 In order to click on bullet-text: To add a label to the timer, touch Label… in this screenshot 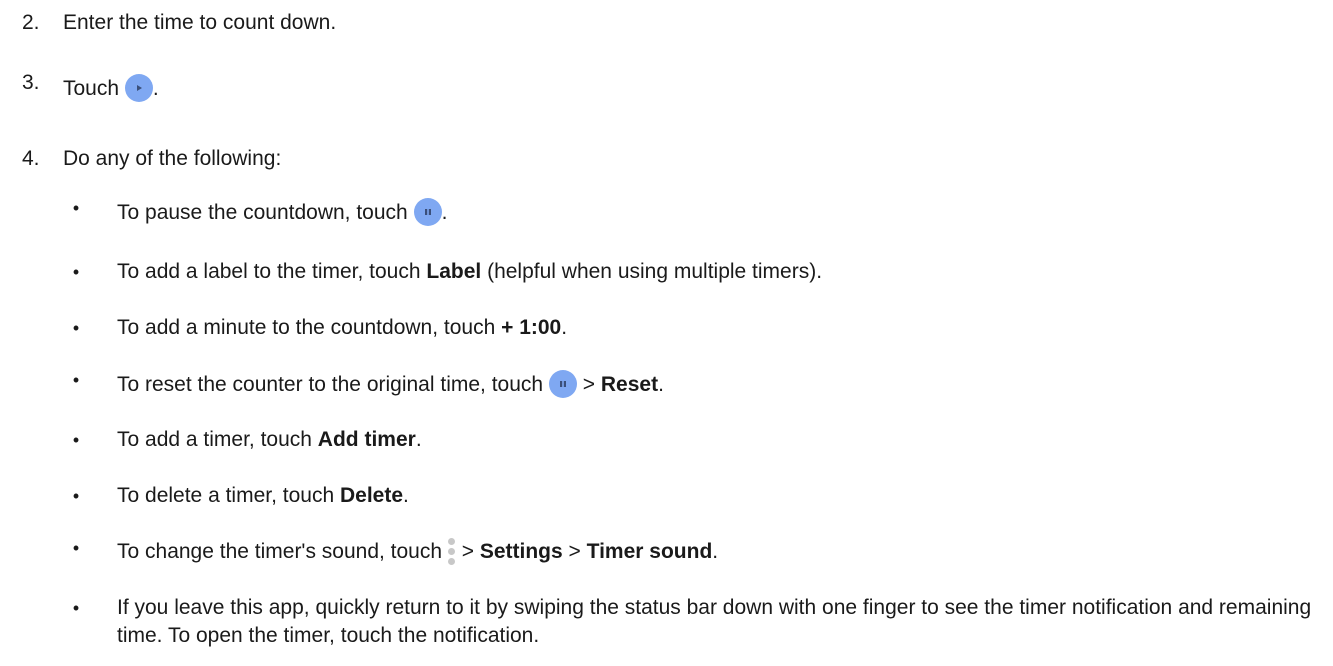, I will do `click(470, 271)`.